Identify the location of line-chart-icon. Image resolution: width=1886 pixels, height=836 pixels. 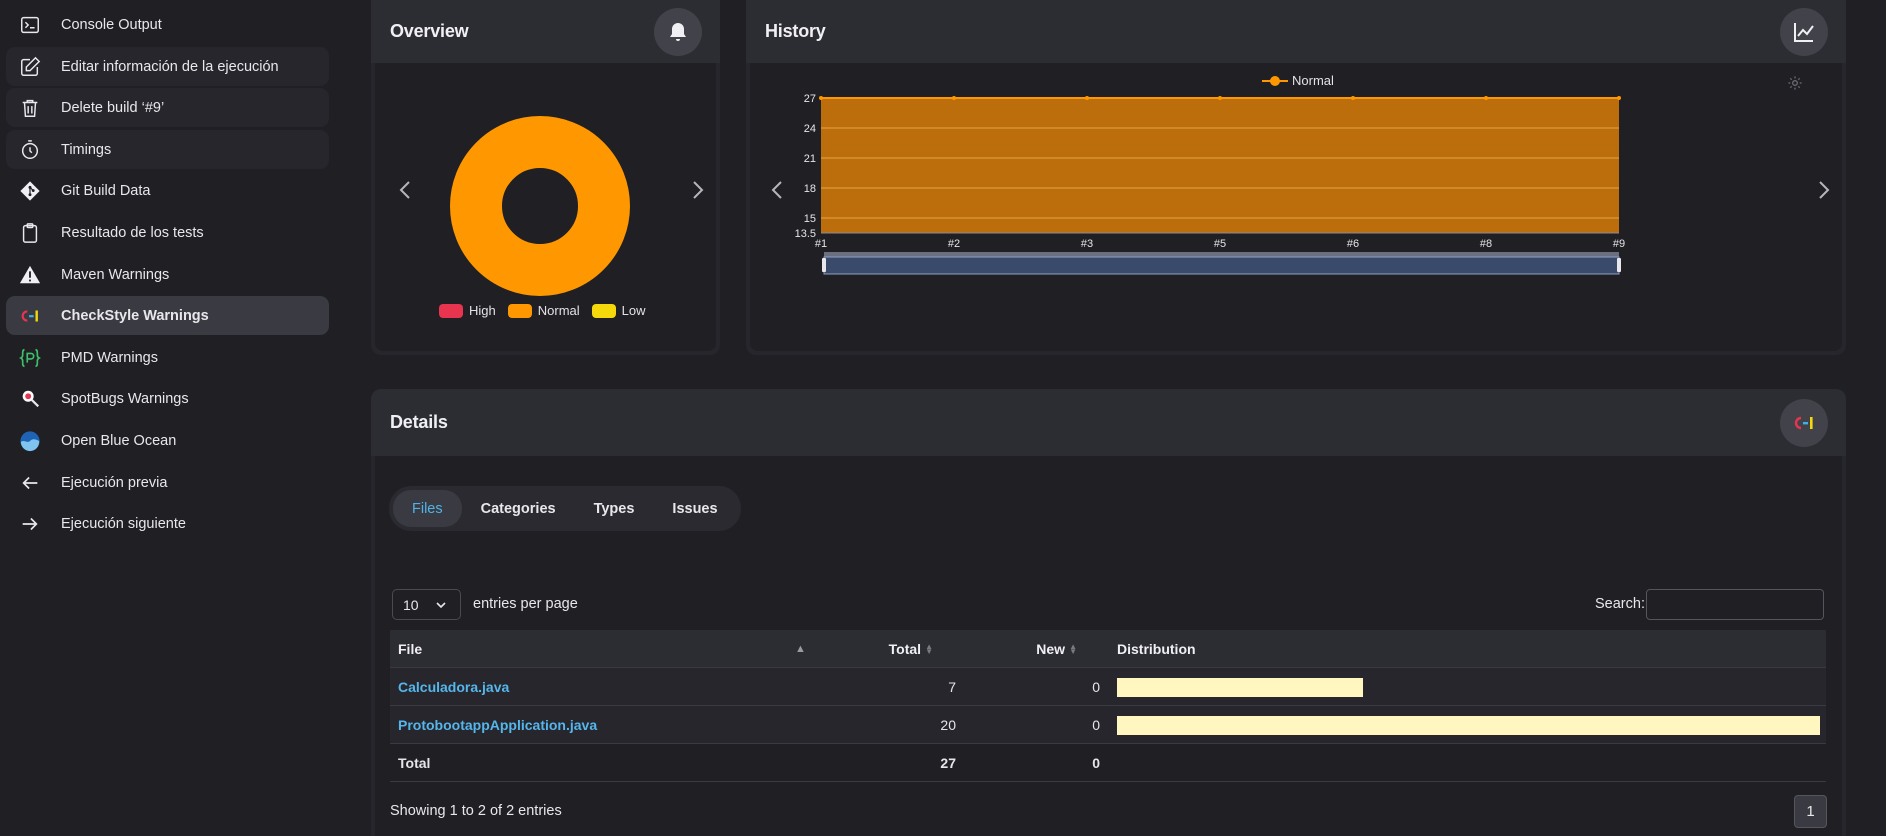
(1804, 32).